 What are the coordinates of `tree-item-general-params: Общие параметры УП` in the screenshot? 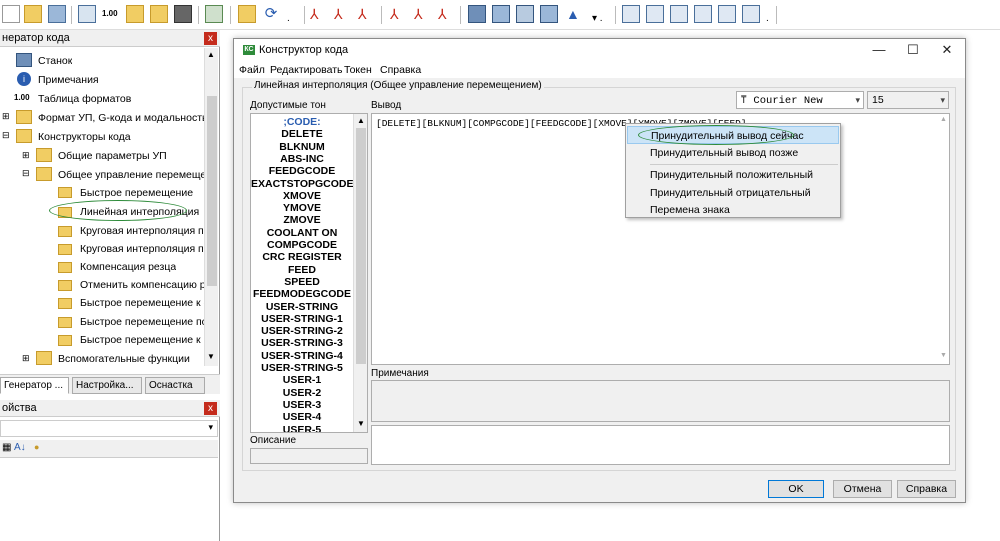 It's located at (112, 156).